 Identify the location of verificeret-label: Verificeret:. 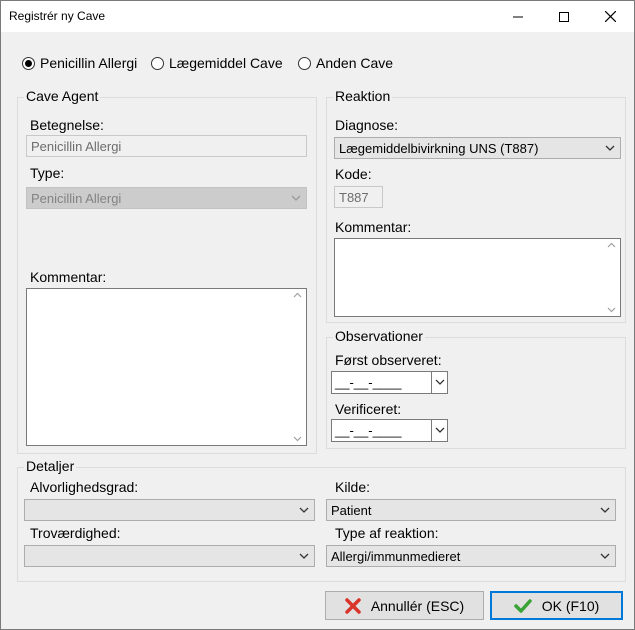
(368, 409).